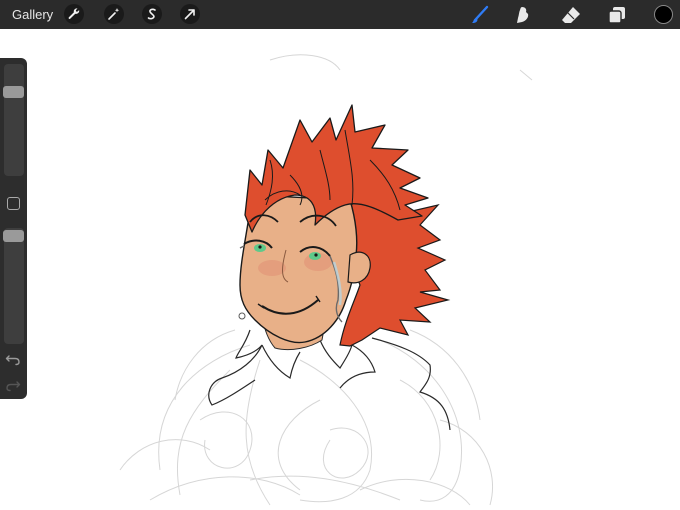 This screenshot has width=680, height=510. I want to click on brush-opacity-slider, so click(13, 286).